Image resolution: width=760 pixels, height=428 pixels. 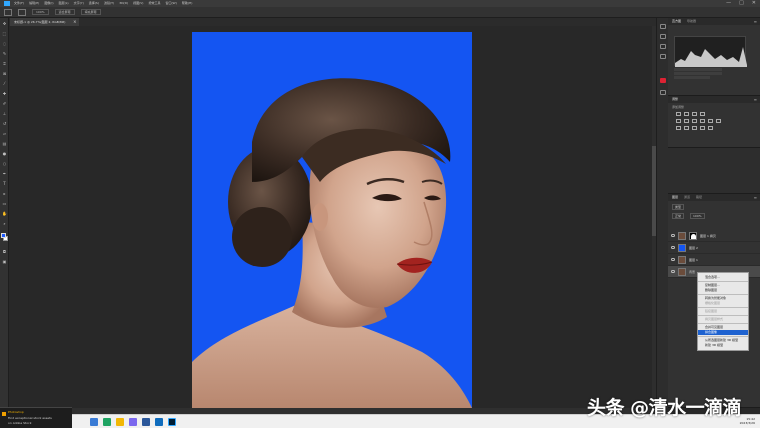 I want to click on zoom-tool-icon, so click(x=22, y=12).